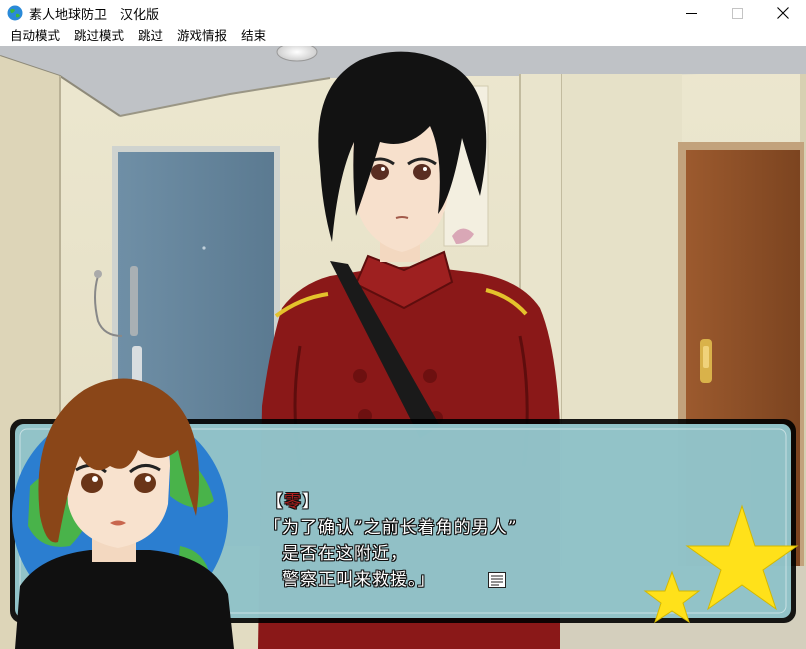  I want to click on maximize-icon, so click(737, 13).